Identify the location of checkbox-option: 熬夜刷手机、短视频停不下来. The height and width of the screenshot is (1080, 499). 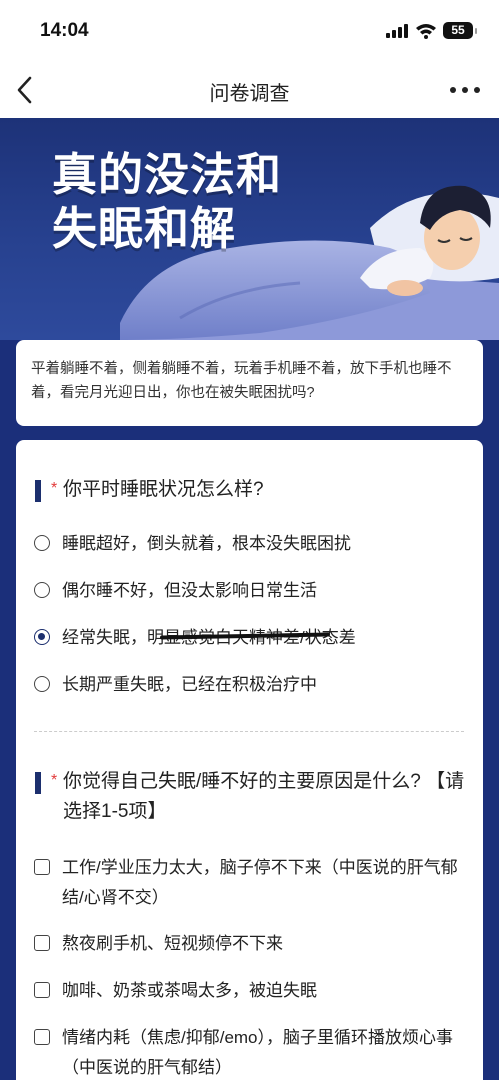
(158, 944).